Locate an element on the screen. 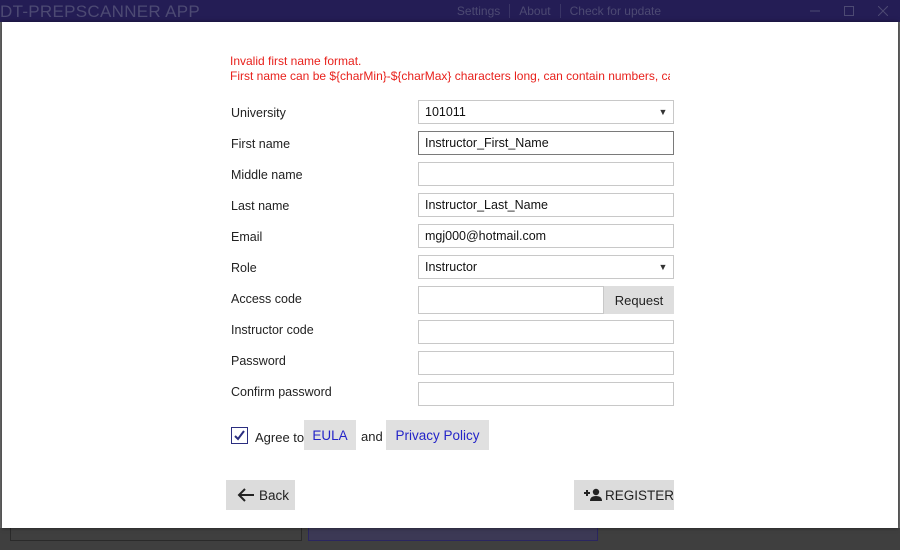 The width and height of the screenshot is (900, 550). agree-checkbox is located at coordinates (239, 435).